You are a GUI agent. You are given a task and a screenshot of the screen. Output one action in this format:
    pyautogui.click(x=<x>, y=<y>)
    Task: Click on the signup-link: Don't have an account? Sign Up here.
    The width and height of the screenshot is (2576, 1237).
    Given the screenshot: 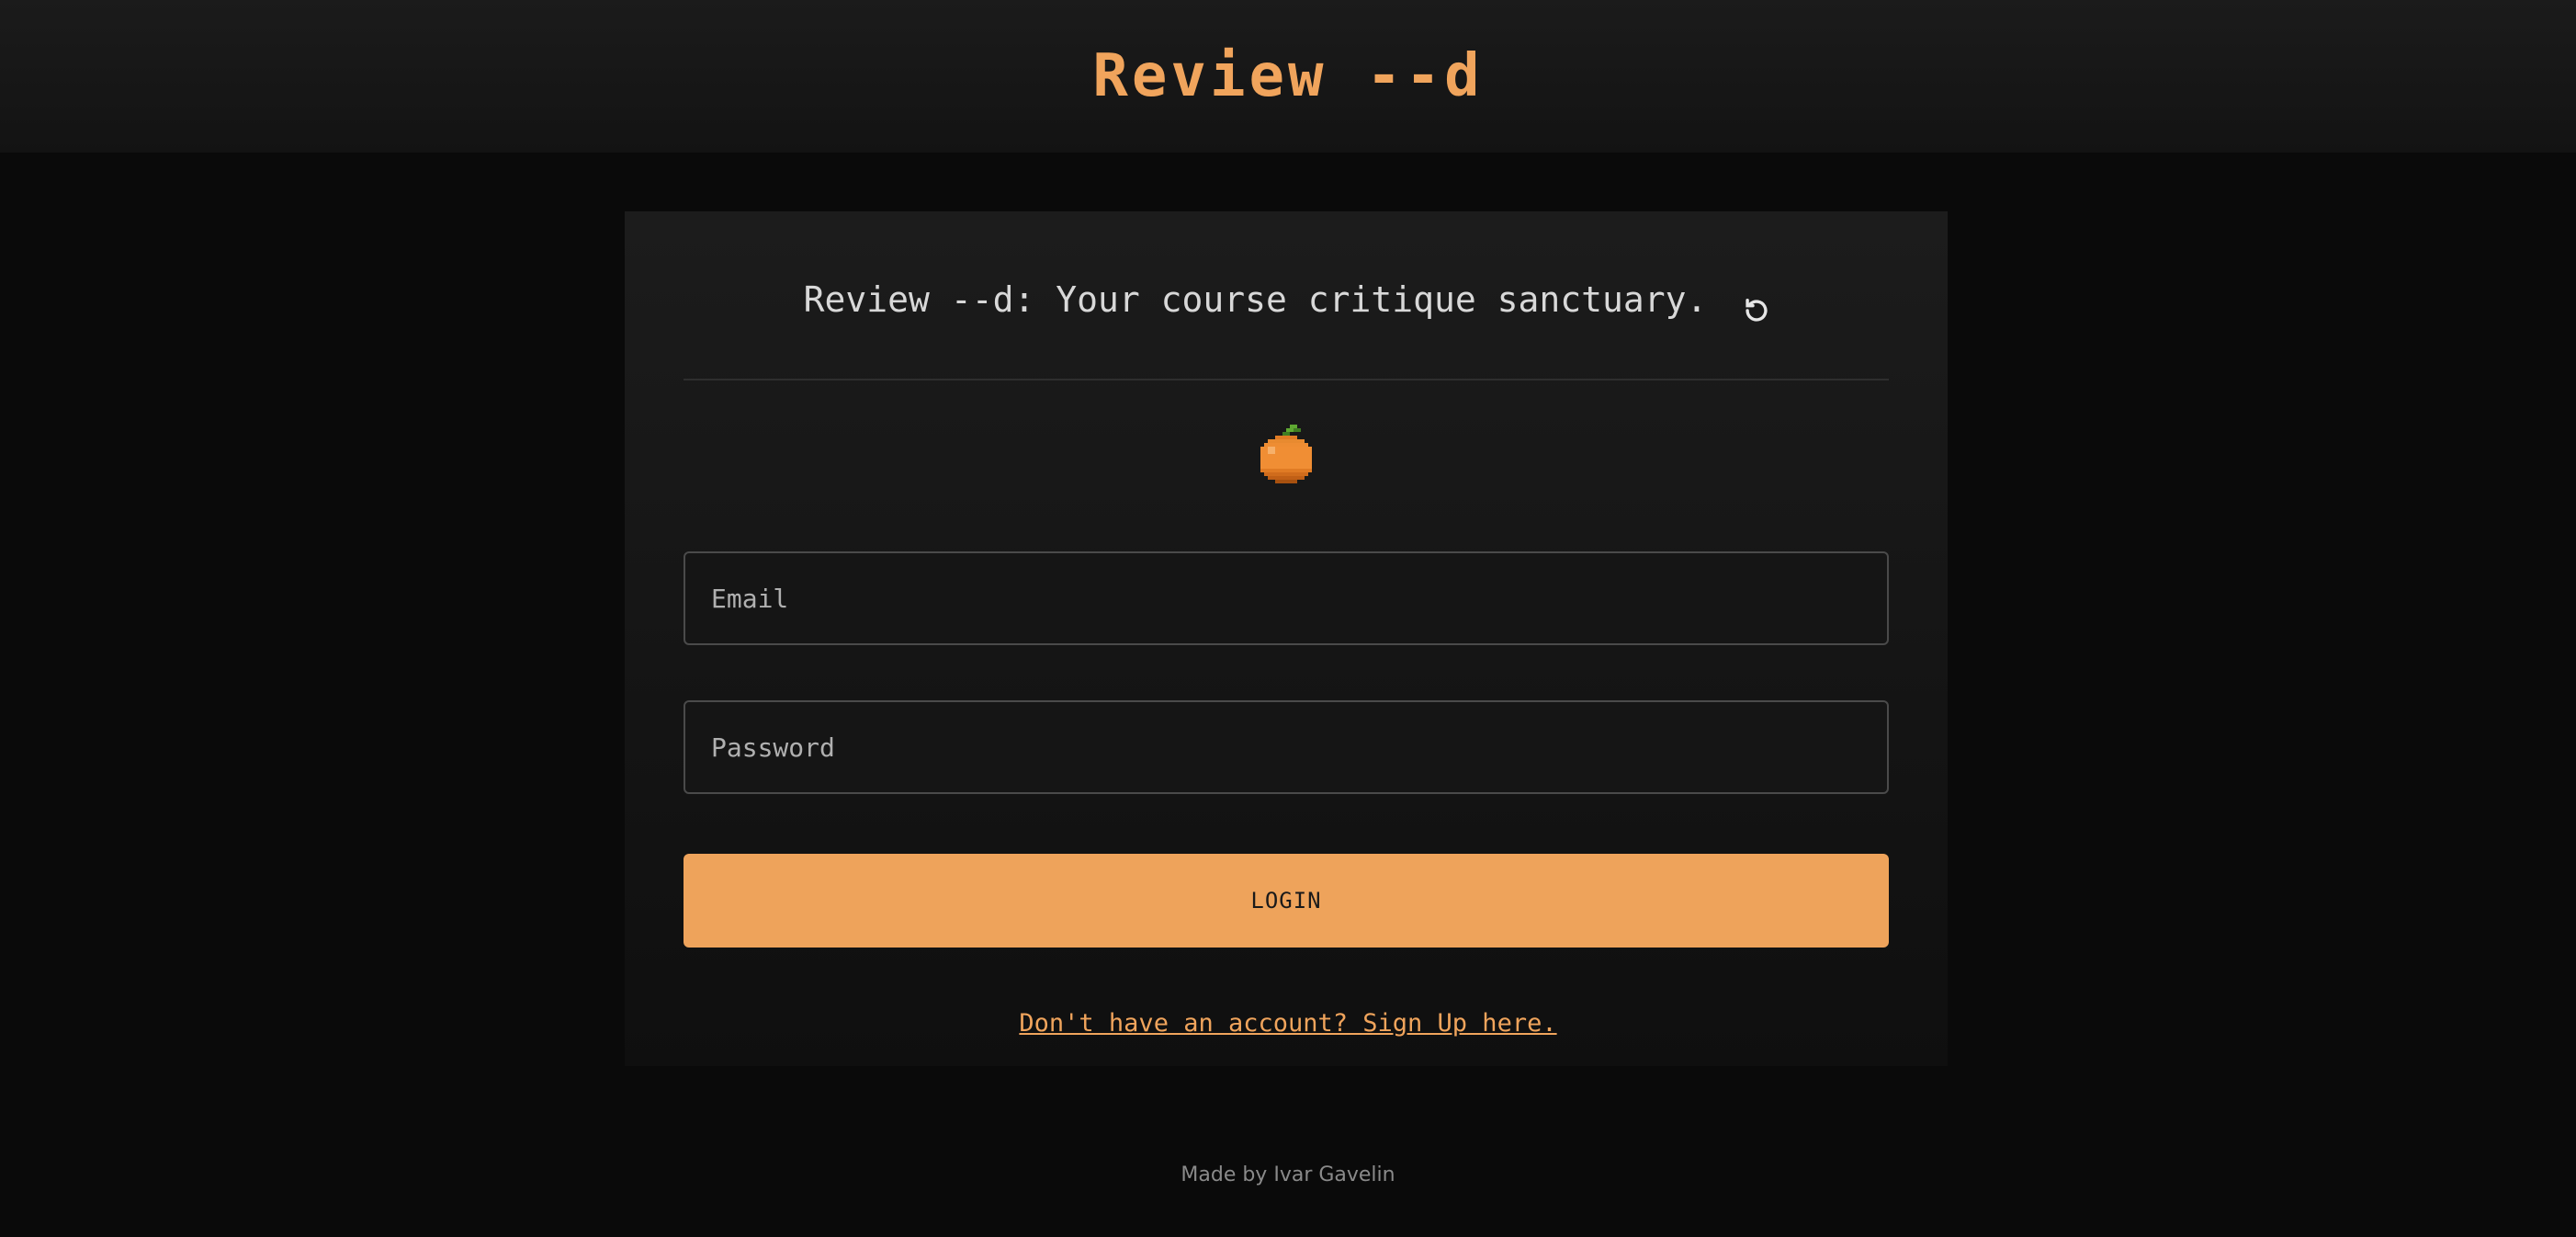 What is the action you would take?
    pyautogui.click(x=1287, y=1023)
    